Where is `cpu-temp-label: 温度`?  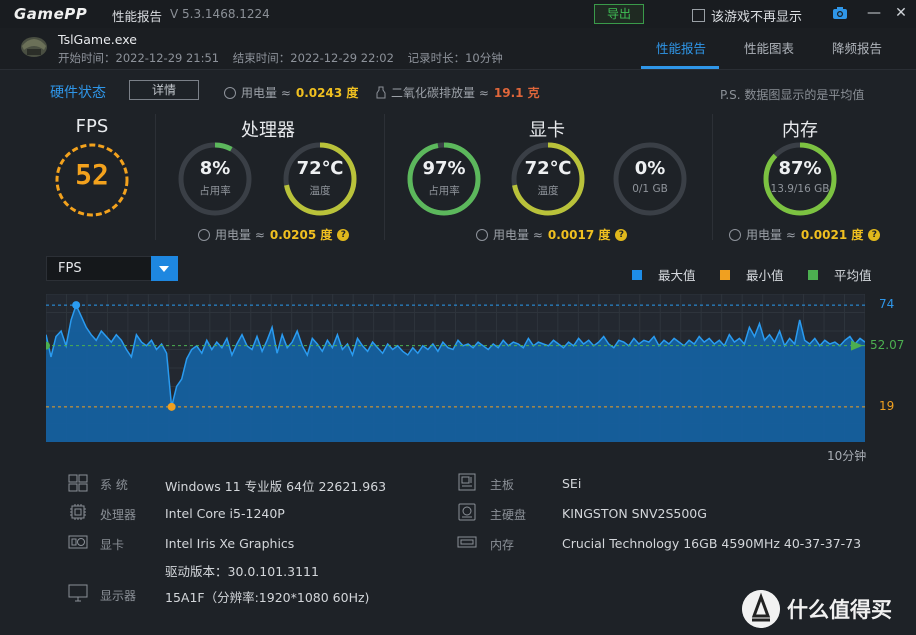
cpu-temp-label: 温度 is located at coordinates (320, 191).